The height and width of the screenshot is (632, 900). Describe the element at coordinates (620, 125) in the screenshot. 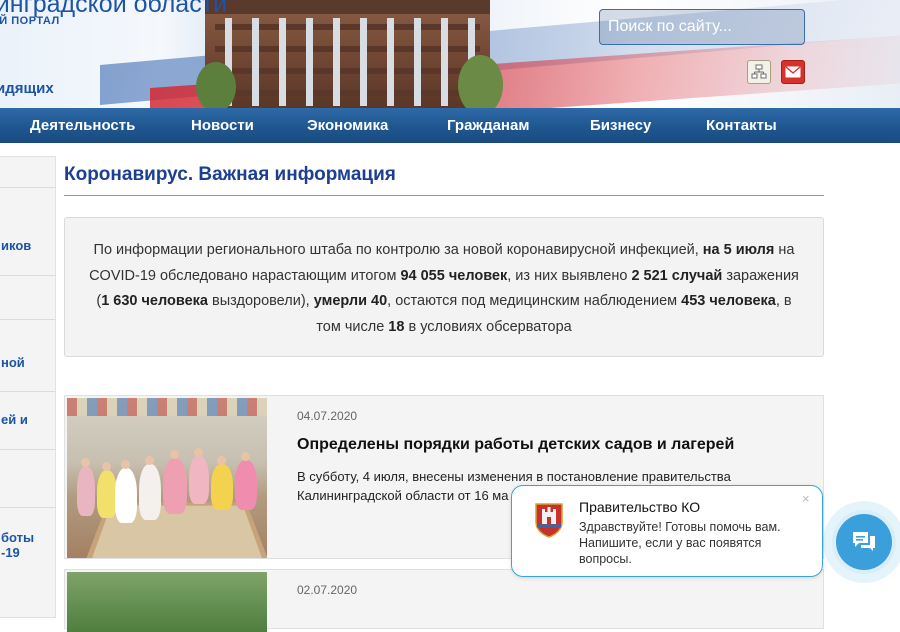

I see `nav-item-business: Бизнесу` at that location.